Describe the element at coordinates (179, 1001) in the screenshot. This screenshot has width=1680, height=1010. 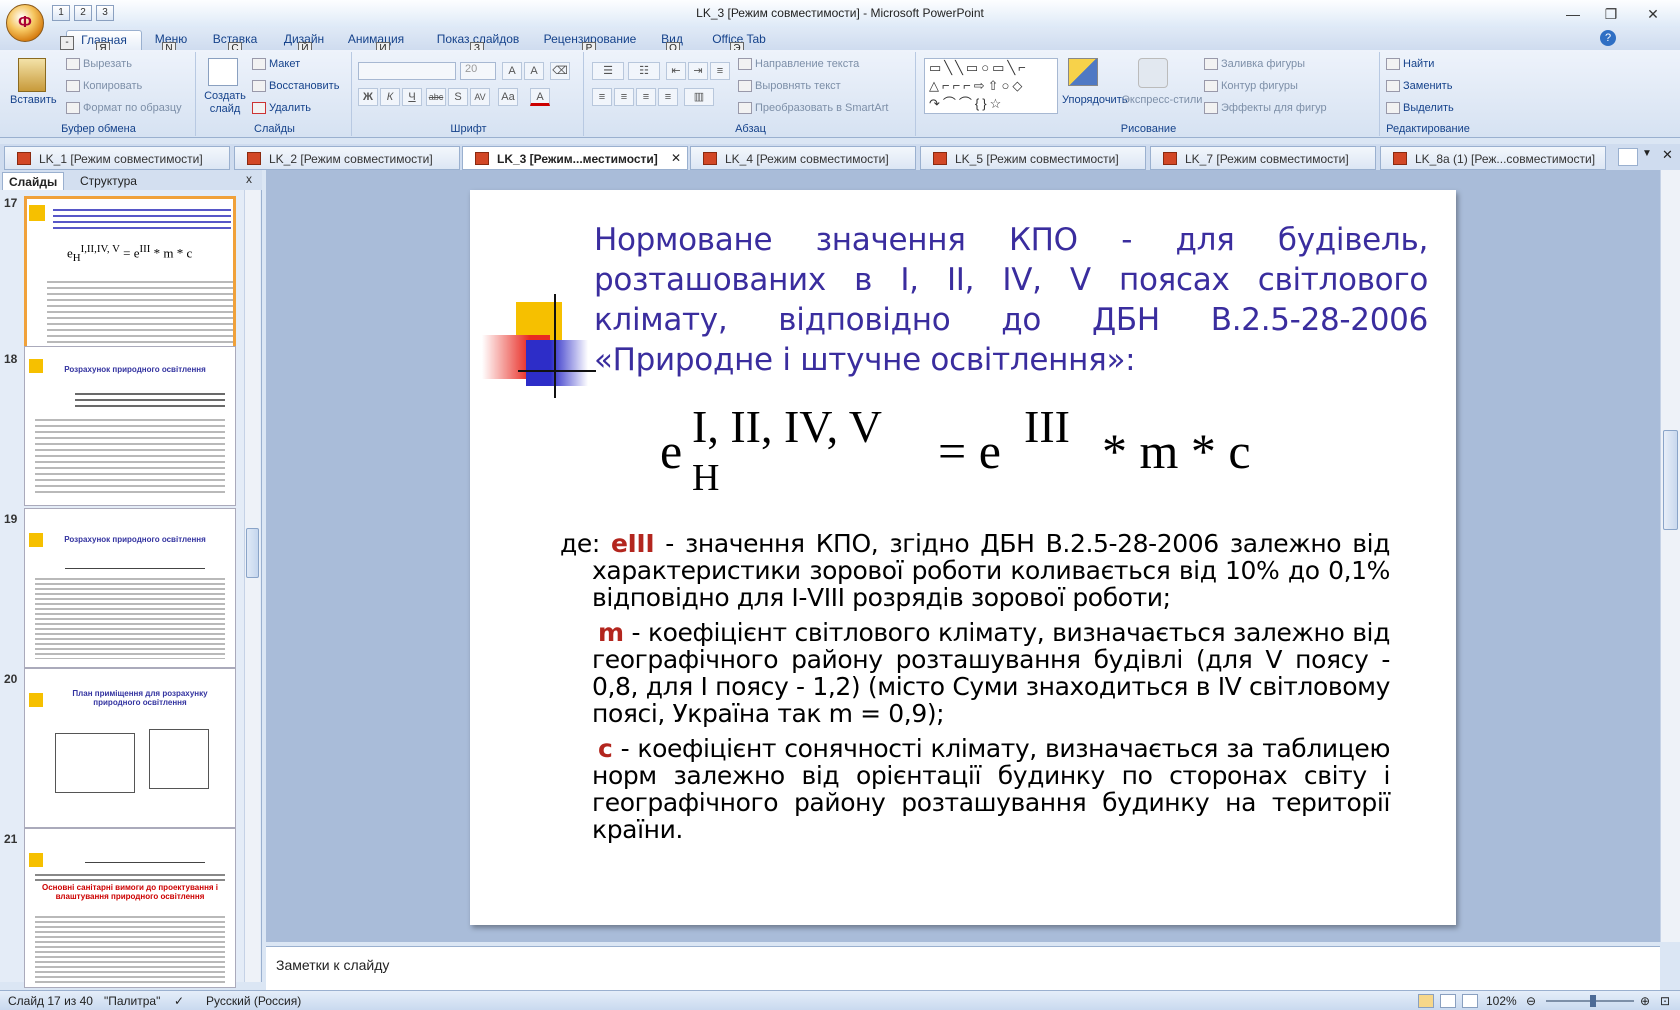
I see `spellcheck-icon: ✓` at that location.